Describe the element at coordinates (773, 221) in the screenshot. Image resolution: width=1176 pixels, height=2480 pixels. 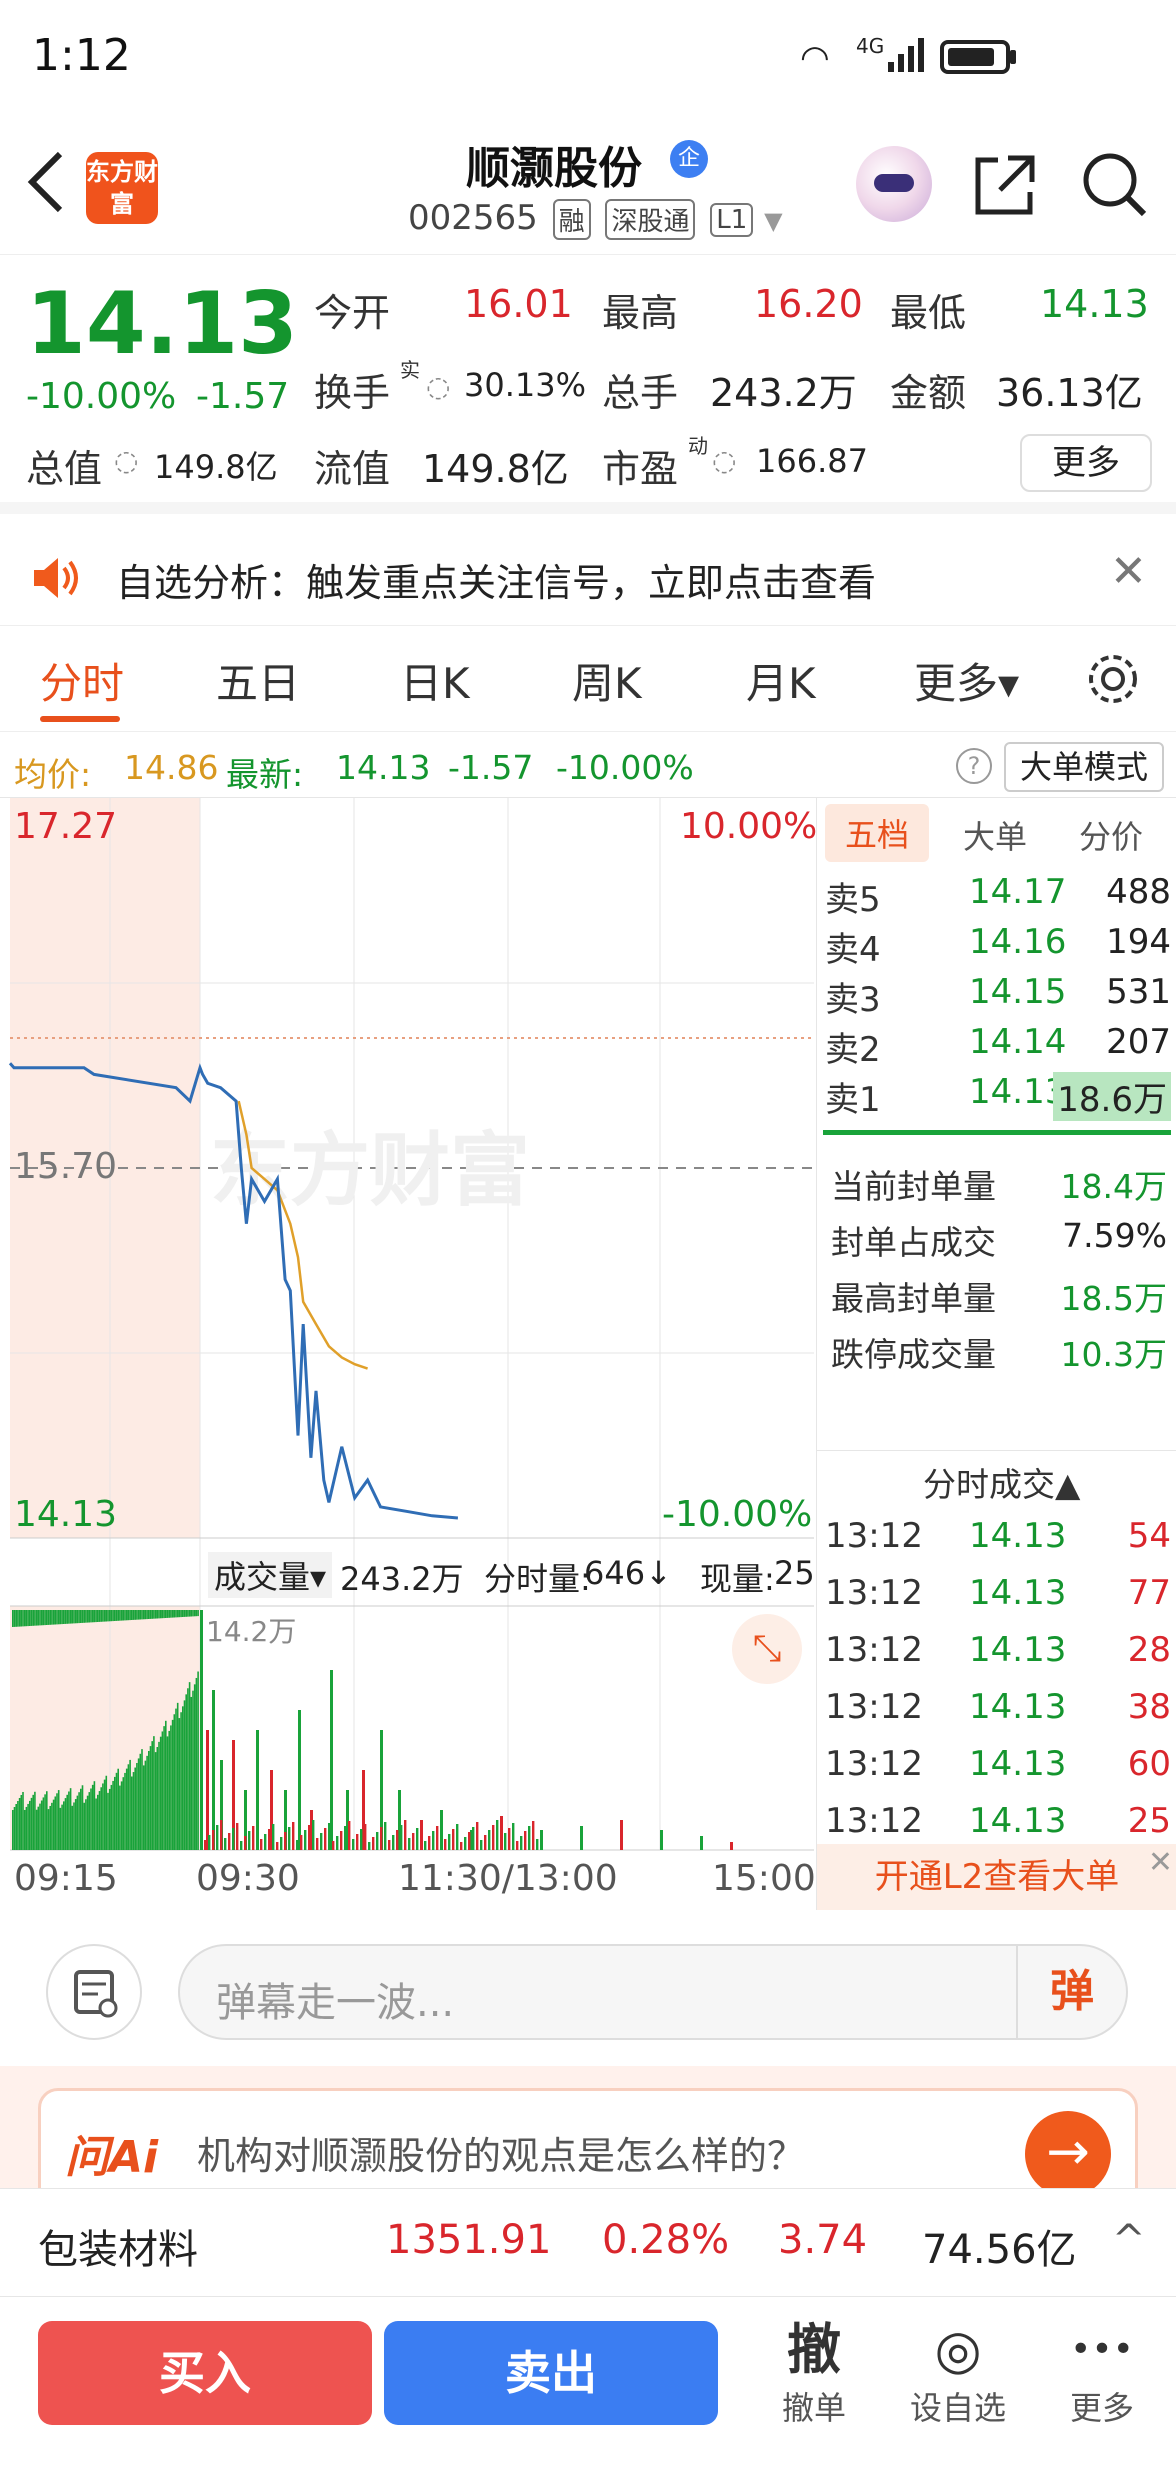
I see `level-dropdown-icon: ▼` at that location.